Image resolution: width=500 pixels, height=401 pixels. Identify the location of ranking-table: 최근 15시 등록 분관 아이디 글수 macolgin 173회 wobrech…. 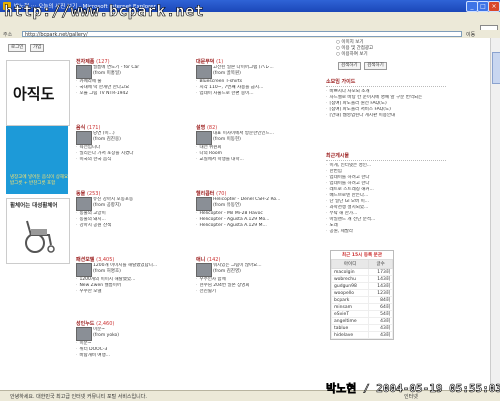
(362, 295).